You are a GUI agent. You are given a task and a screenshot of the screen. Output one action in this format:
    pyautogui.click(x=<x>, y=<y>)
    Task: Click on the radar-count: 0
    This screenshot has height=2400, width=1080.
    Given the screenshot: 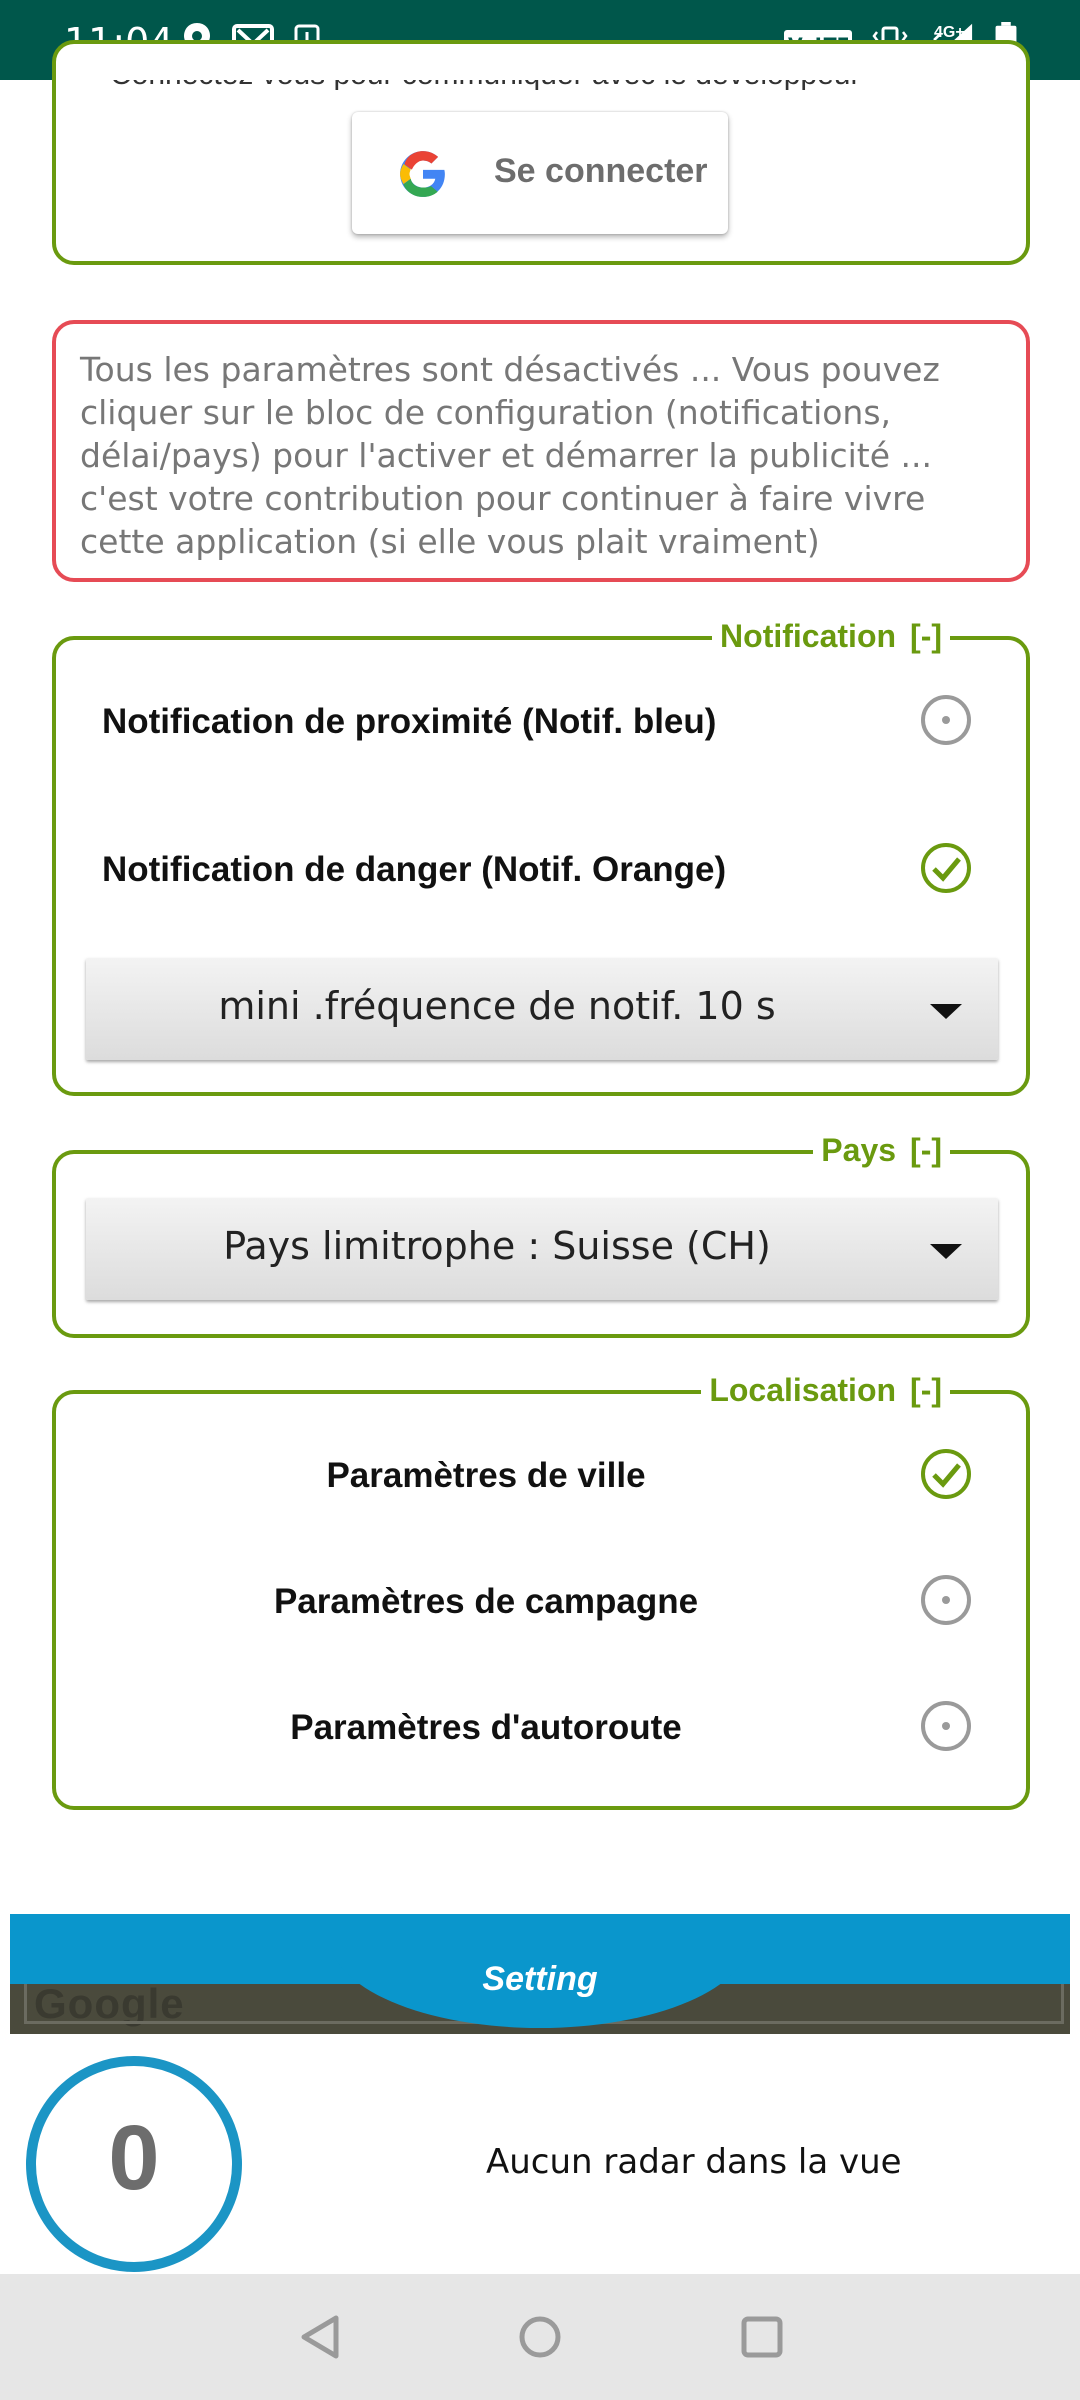 What is the action you would take?
    pyautogui.click(x=134, y=2158)
    